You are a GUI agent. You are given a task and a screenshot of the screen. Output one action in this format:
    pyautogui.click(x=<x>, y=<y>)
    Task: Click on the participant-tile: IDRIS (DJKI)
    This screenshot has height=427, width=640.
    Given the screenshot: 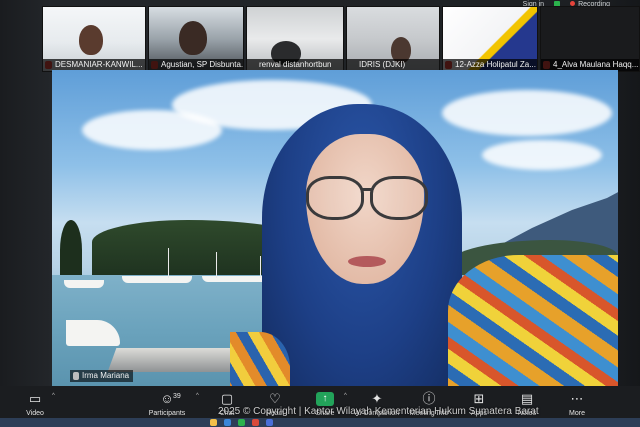 What is the action you would take?
    pyautogui.click(x=393, y=39)
    